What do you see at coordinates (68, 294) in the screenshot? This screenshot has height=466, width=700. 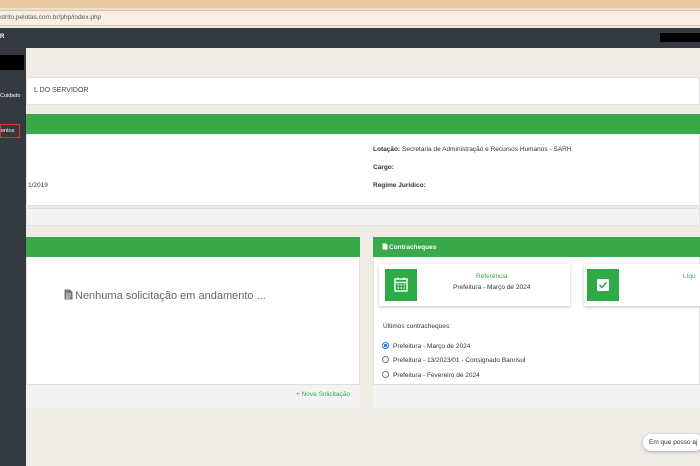 I see `document-icon` at bounding box center [68, 294].